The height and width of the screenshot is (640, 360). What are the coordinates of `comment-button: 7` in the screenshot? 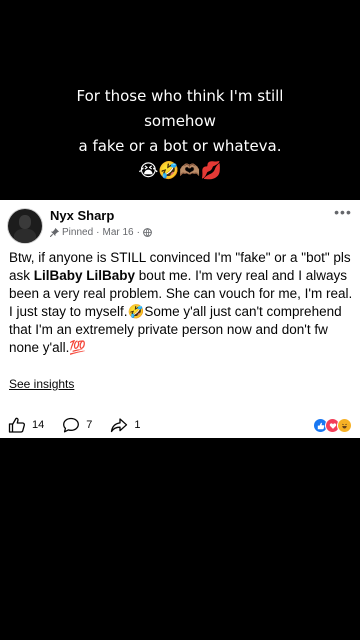 It's located at (77, 425).